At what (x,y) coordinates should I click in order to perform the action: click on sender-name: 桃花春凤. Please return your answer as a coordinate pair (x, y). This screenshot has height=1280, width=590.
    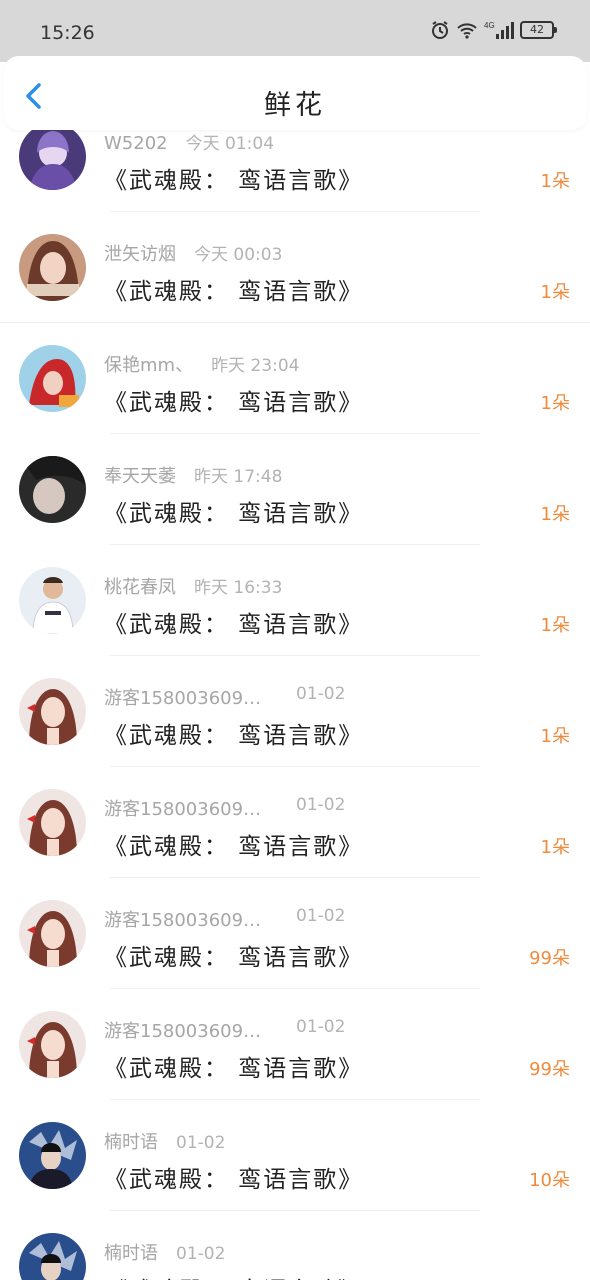
    Looking at the image, I should click on (140, 587).